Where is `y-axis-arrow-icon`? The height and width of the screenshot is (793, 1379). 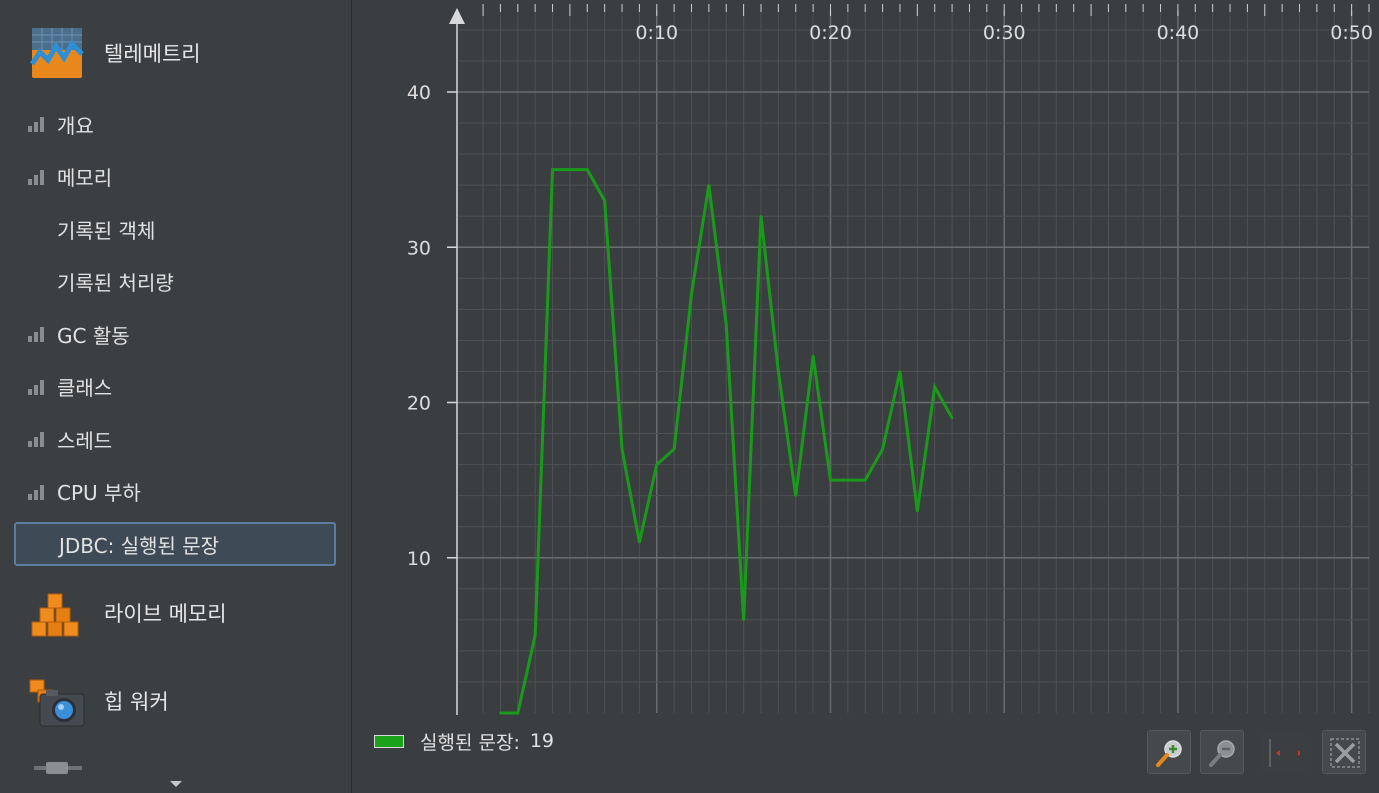 y-axis-arrow-icon is located at coordinates (457, 16).